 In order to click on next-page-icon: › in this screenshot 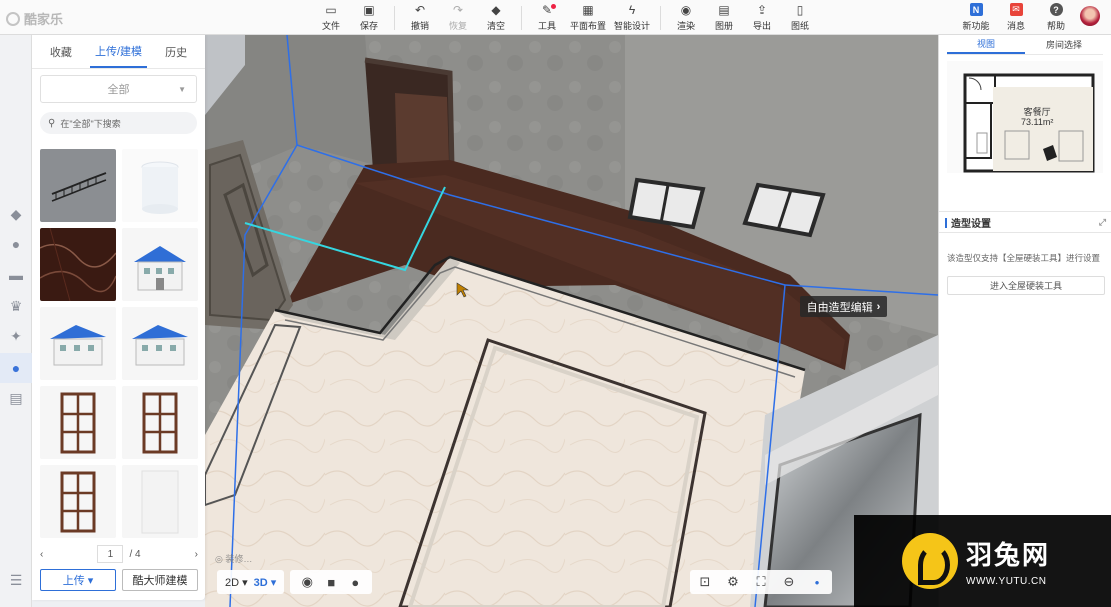, I will do `click(196, 554)`.